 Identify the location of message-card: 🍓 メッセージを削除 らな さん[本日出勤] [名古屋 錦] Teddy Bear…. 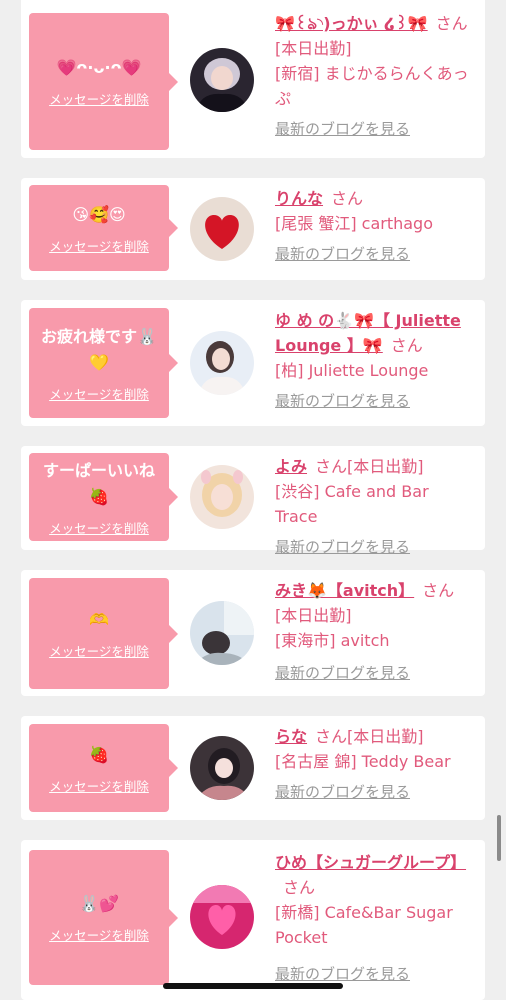
(253, 768).